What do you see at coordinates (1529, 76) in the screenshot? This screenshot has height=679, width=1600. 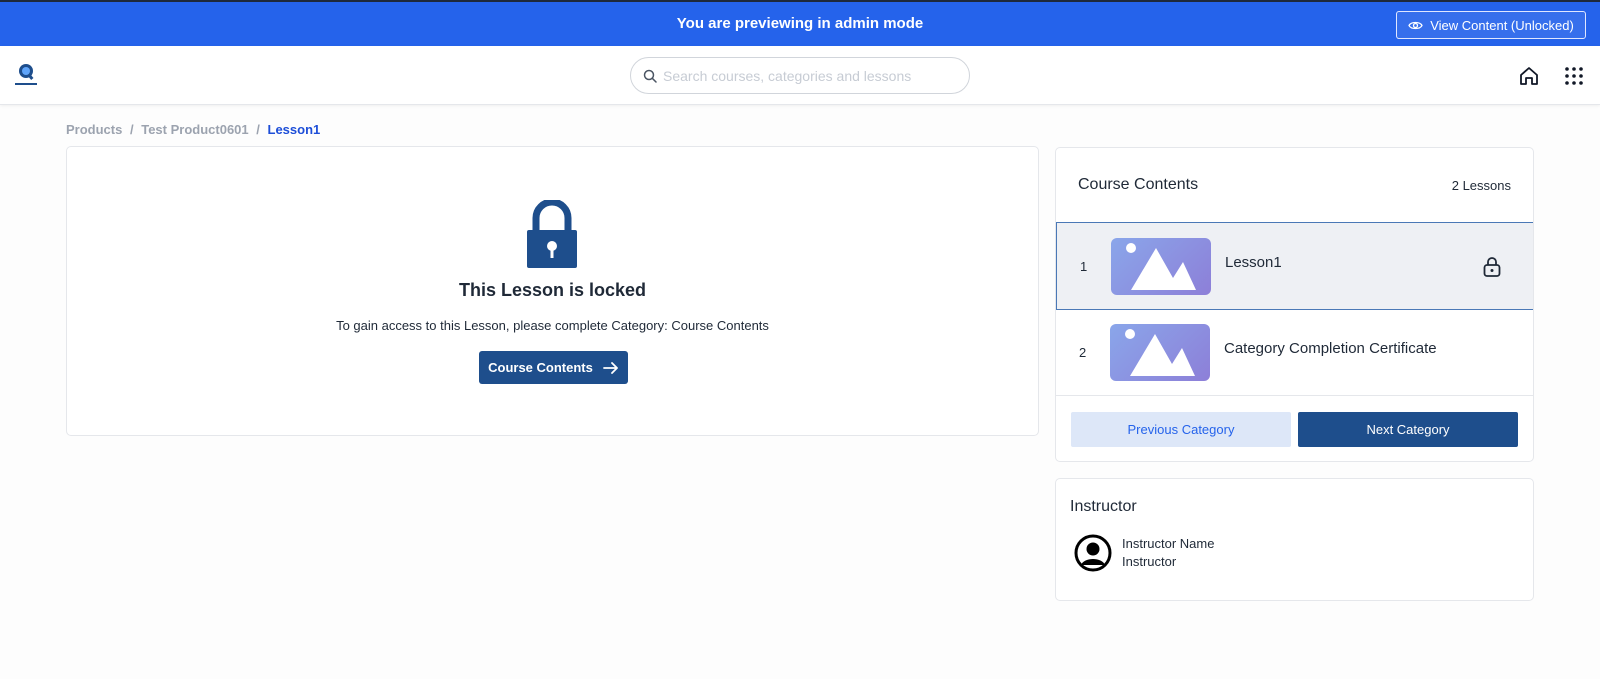 I see `home-icon` at bounding box center [1529, 76].